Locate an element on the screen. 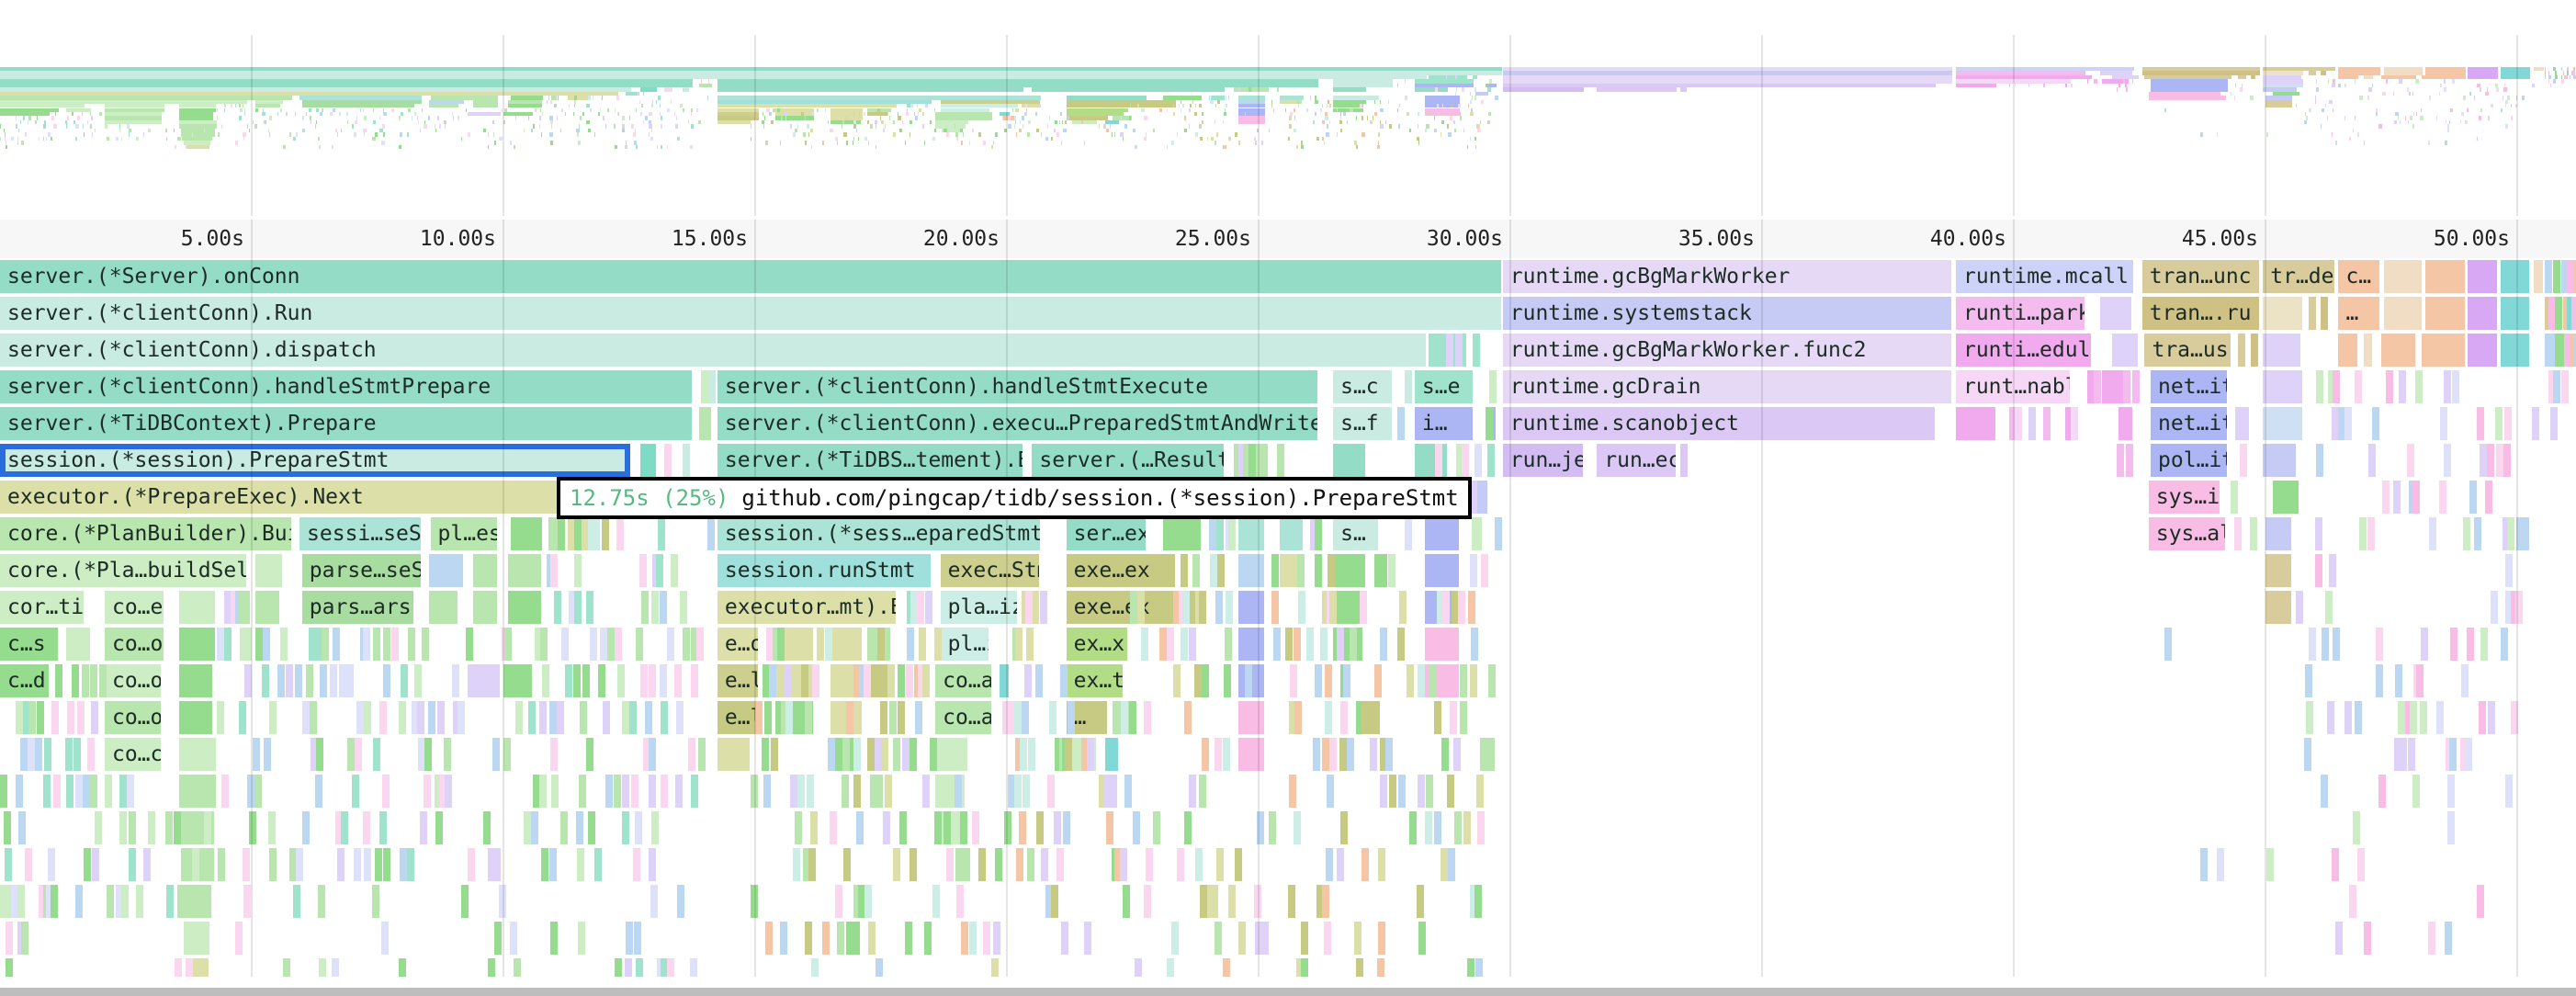 The height and width of the screenshot is (996, 2576). flame-frame: co…ef is located at coordinates (134, 607).